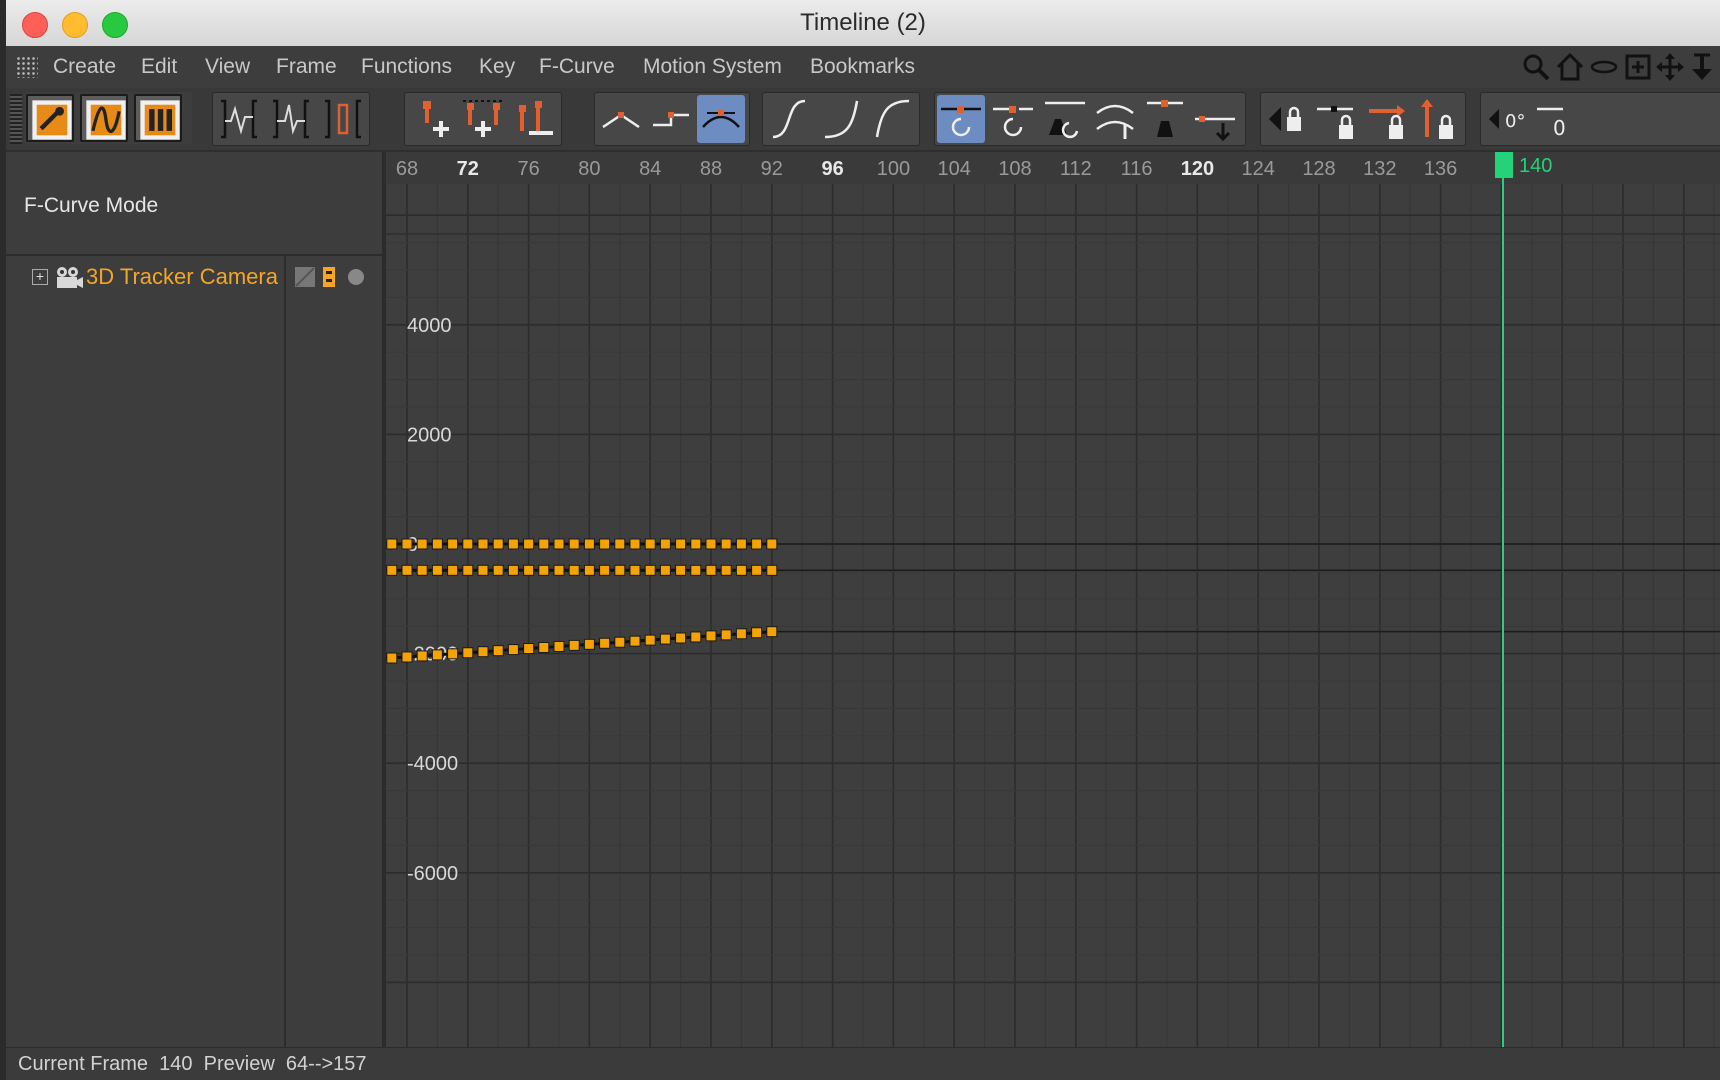 This screenshot has width=1720, height=1080. Describe the element at coordinates (961, 119) in the screenshot. I see `tangent-auto-button` at that location.